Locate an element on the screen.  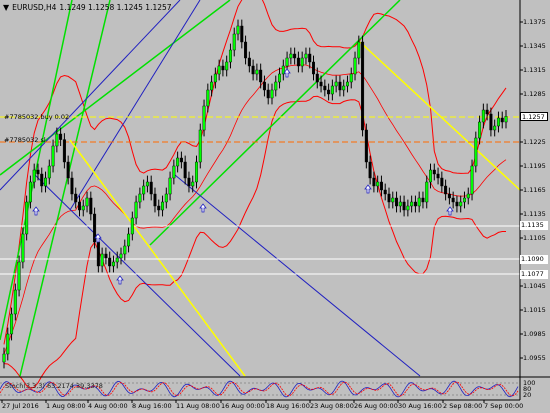
price-axis-label: 1.1105 is located at coordinates (534, 238).